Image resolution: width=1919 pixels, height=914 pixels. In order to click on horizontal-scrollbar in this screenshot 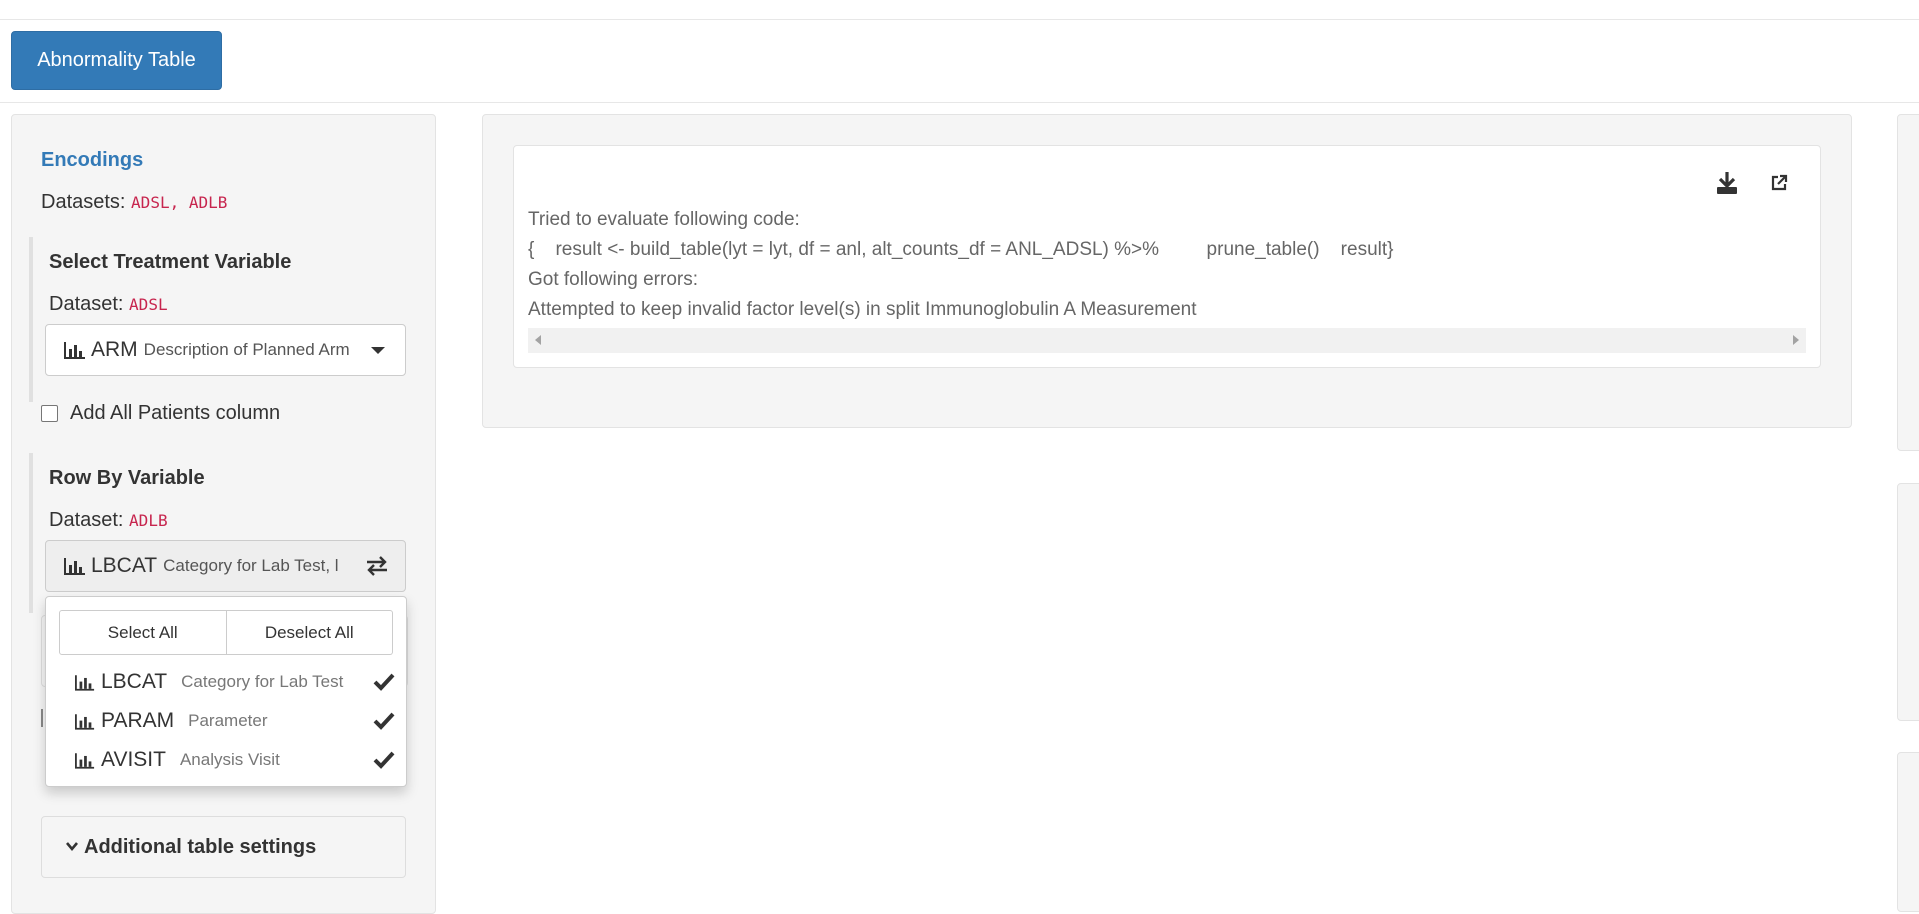, I will do `click(1167, 340)`.